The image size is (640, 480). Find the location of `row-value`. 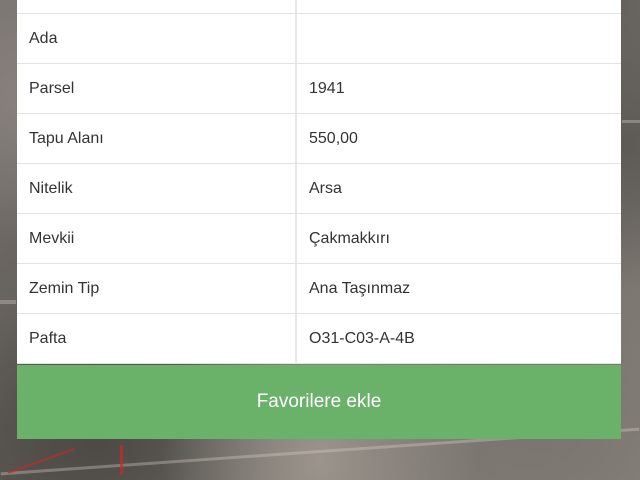

row-value is located at coordinates (459, 6).